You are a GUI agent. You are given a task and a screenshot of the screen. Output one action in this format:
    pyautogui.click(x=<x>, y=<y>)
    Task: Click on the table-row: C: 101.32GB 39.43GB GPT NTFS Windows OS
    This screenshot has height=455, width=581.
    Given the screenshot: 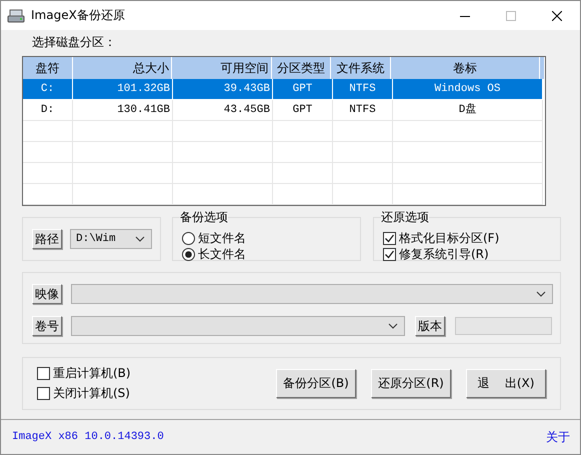 What is the action you would take?
    pyautogui.click(x=284, y=89)
    